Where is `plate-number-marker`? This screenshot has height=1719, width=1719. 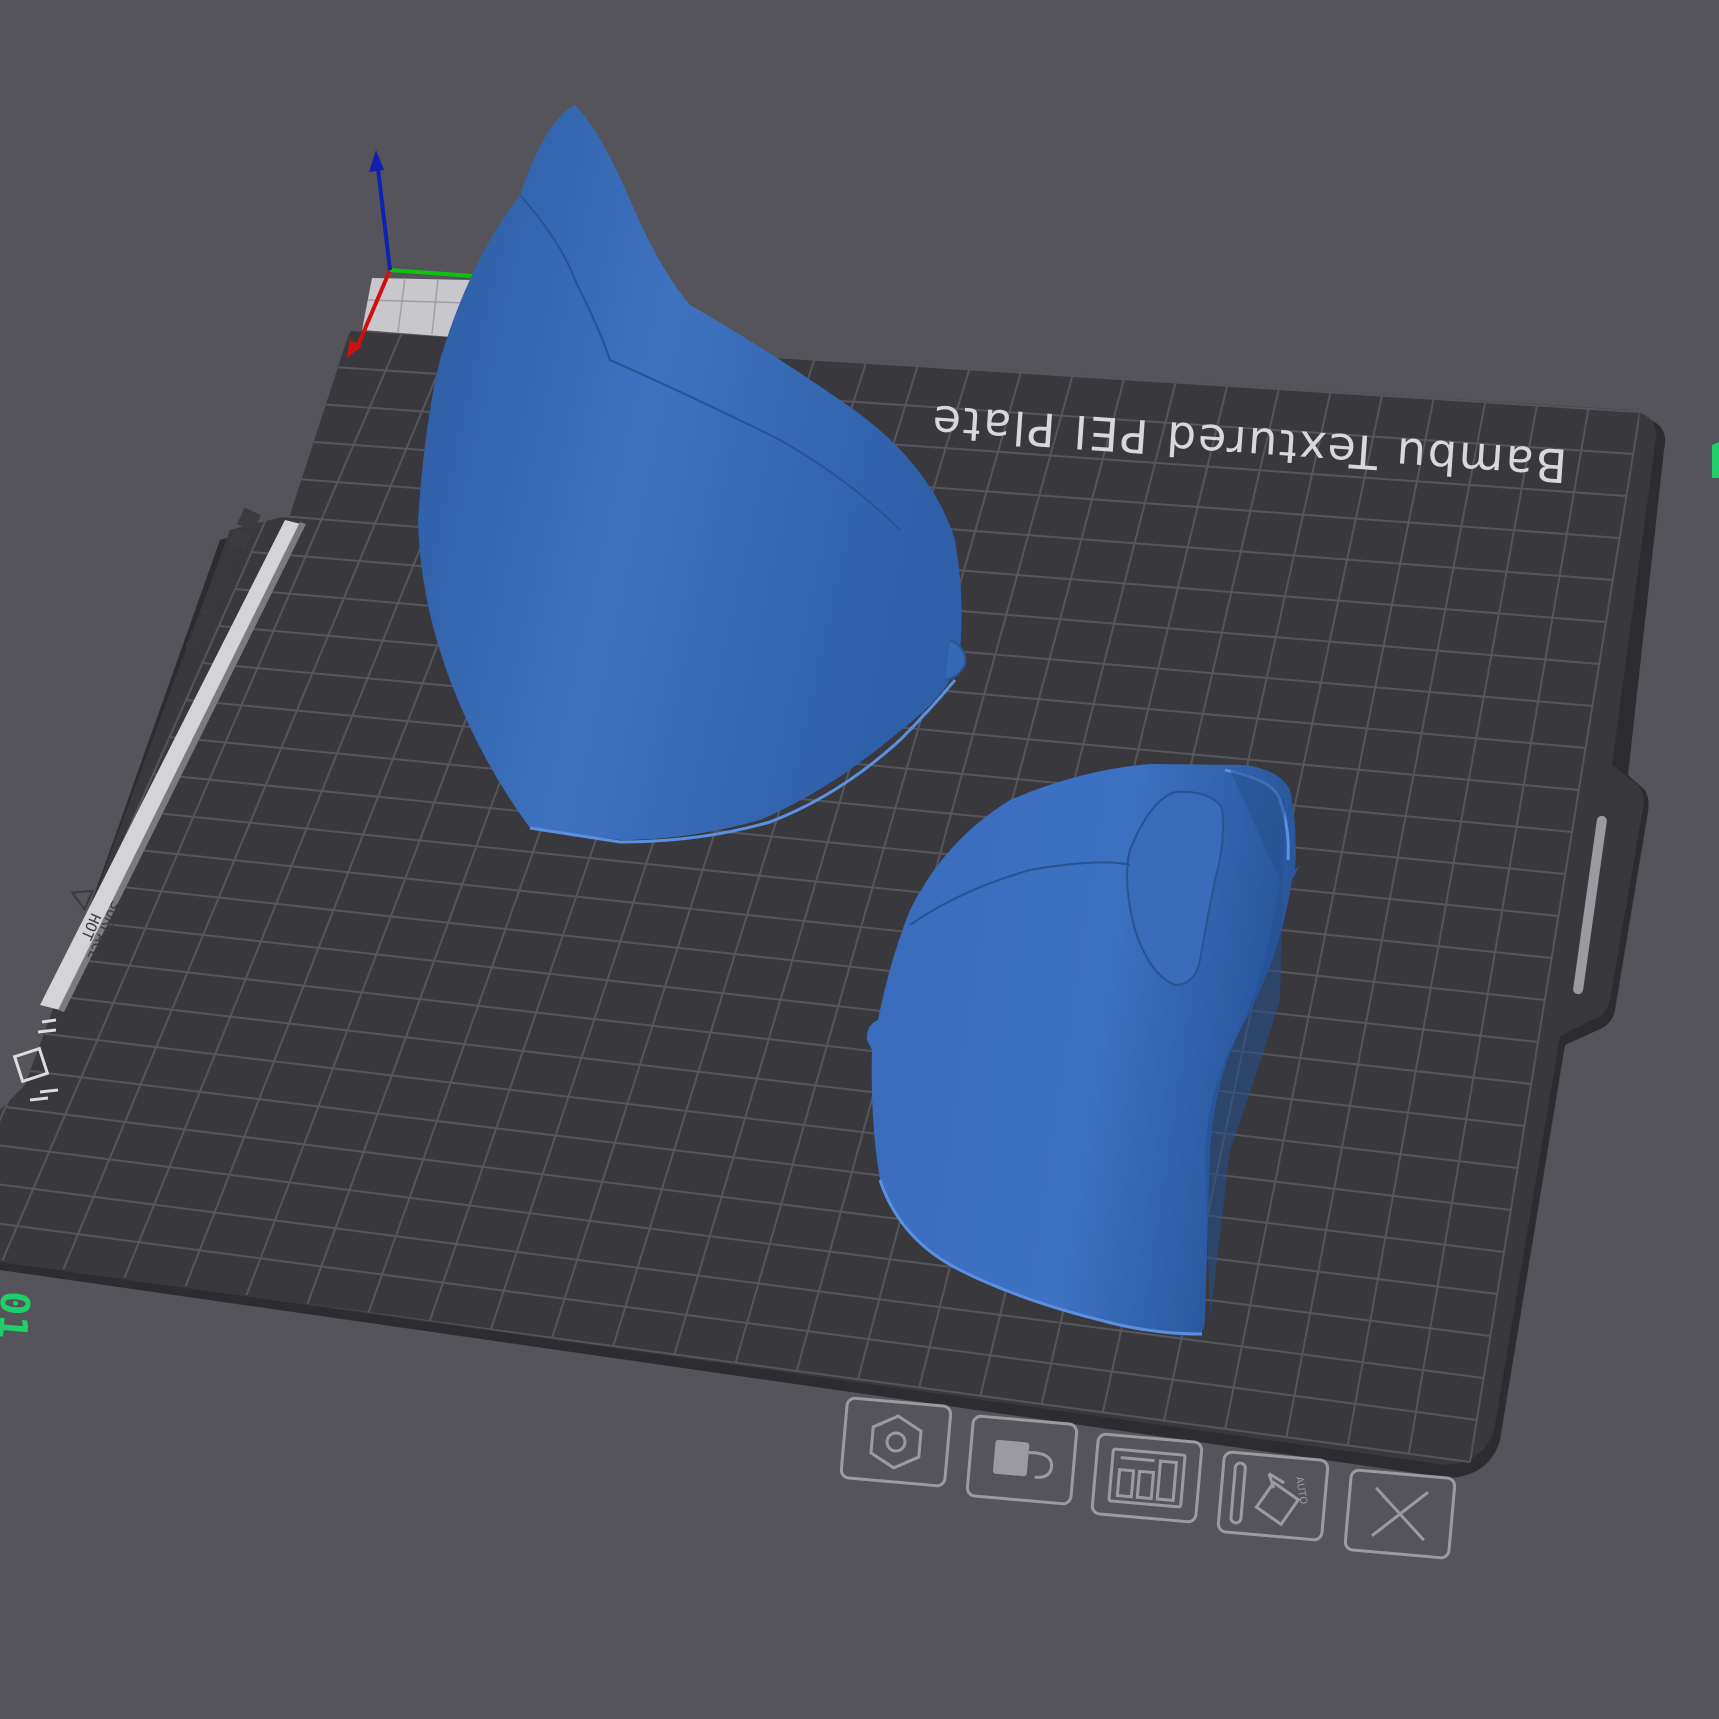 plate-number-marker is located at coordinates (1715, 460).